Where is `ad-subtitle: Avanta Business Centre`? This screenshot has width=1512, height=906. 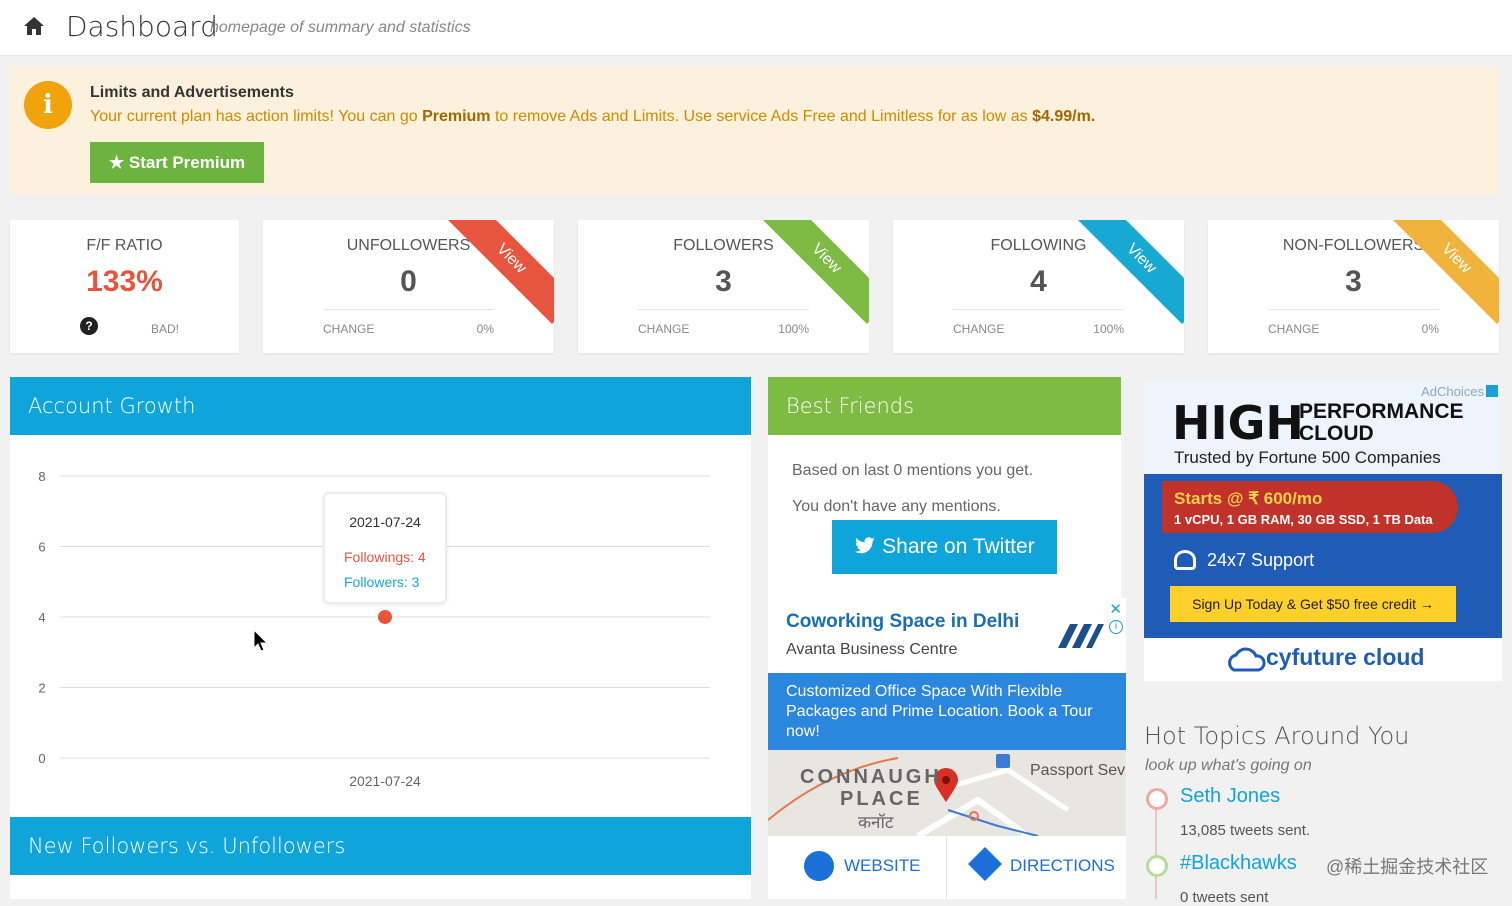
ad-subtitle: Avanta Business Centre is located at coordinates (872, 649).